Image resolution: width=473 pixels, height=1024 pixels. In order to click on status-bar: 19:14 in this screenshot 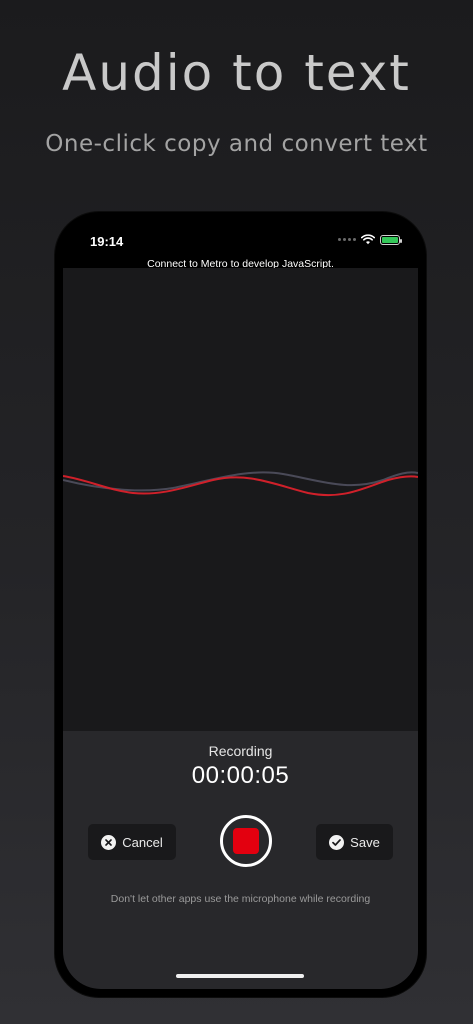, I will do `click(240, 240)`.